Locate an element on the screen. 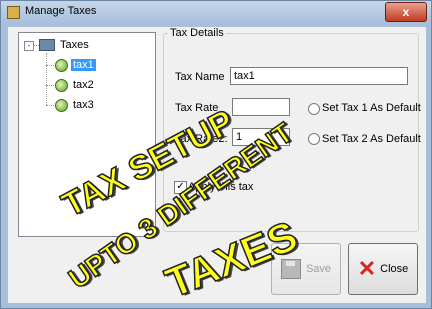 Image resolution: width=432 pixels, height=309 pixels. window-title: Manage Taxes is located at coordinates (61, 11).